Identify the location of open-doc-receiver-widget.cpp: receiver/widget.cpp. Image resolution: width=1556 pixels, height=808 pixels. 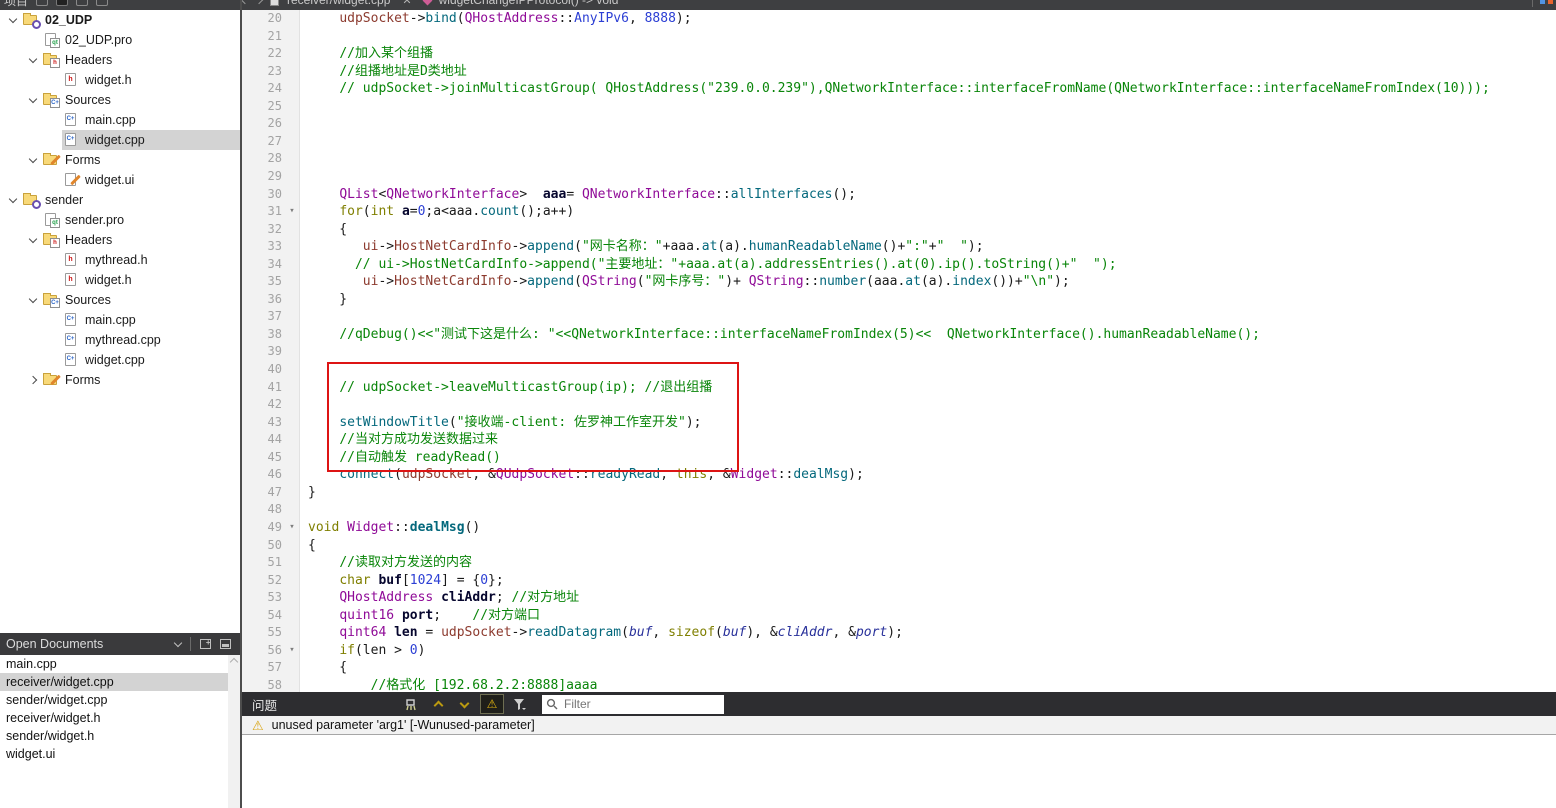
(114, 682).